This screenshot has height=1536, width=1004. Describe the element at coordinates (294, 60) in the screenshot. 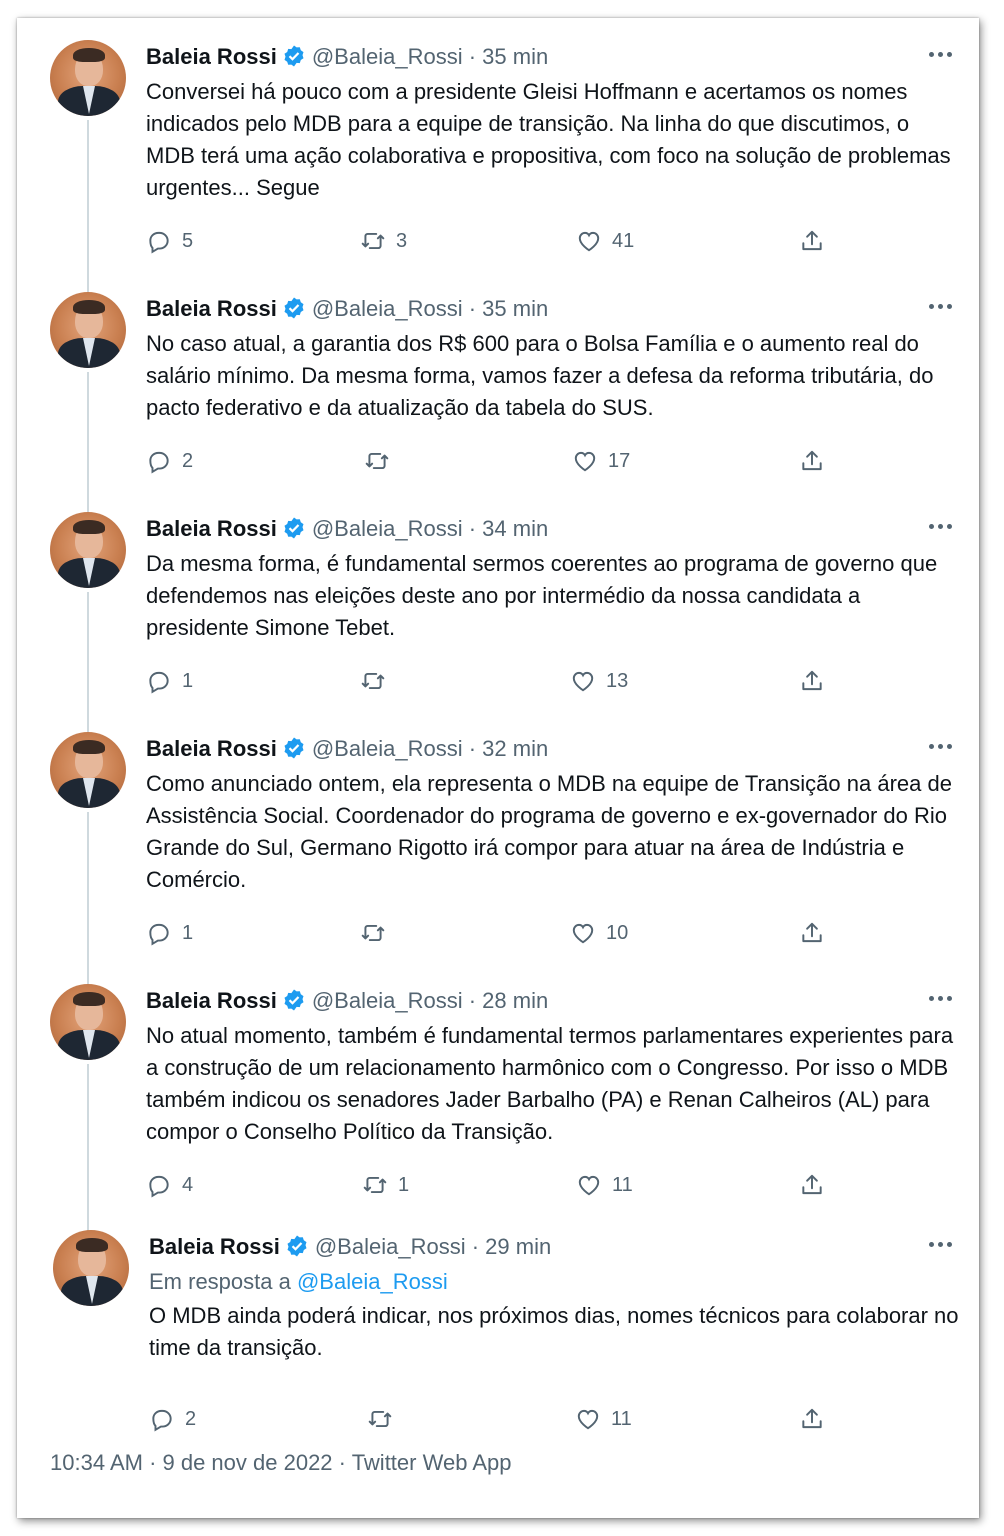

I see `verified-badge-icon` at that location.